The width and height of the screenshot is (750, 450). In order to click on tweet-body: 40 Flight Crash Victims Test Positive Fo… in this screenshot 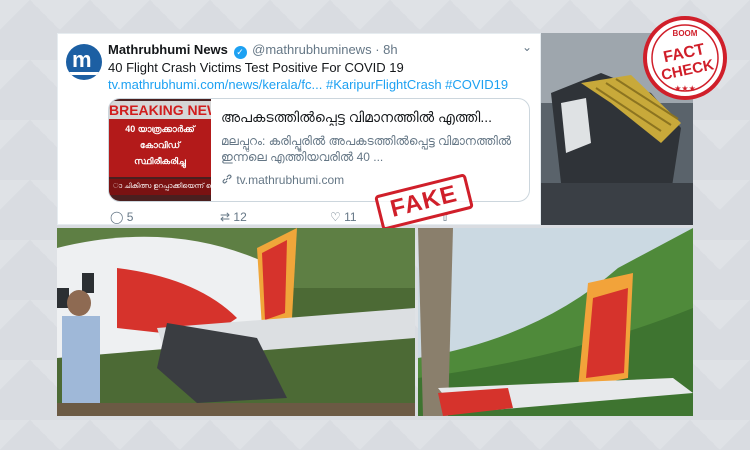, I will do `click(256, 67)`.